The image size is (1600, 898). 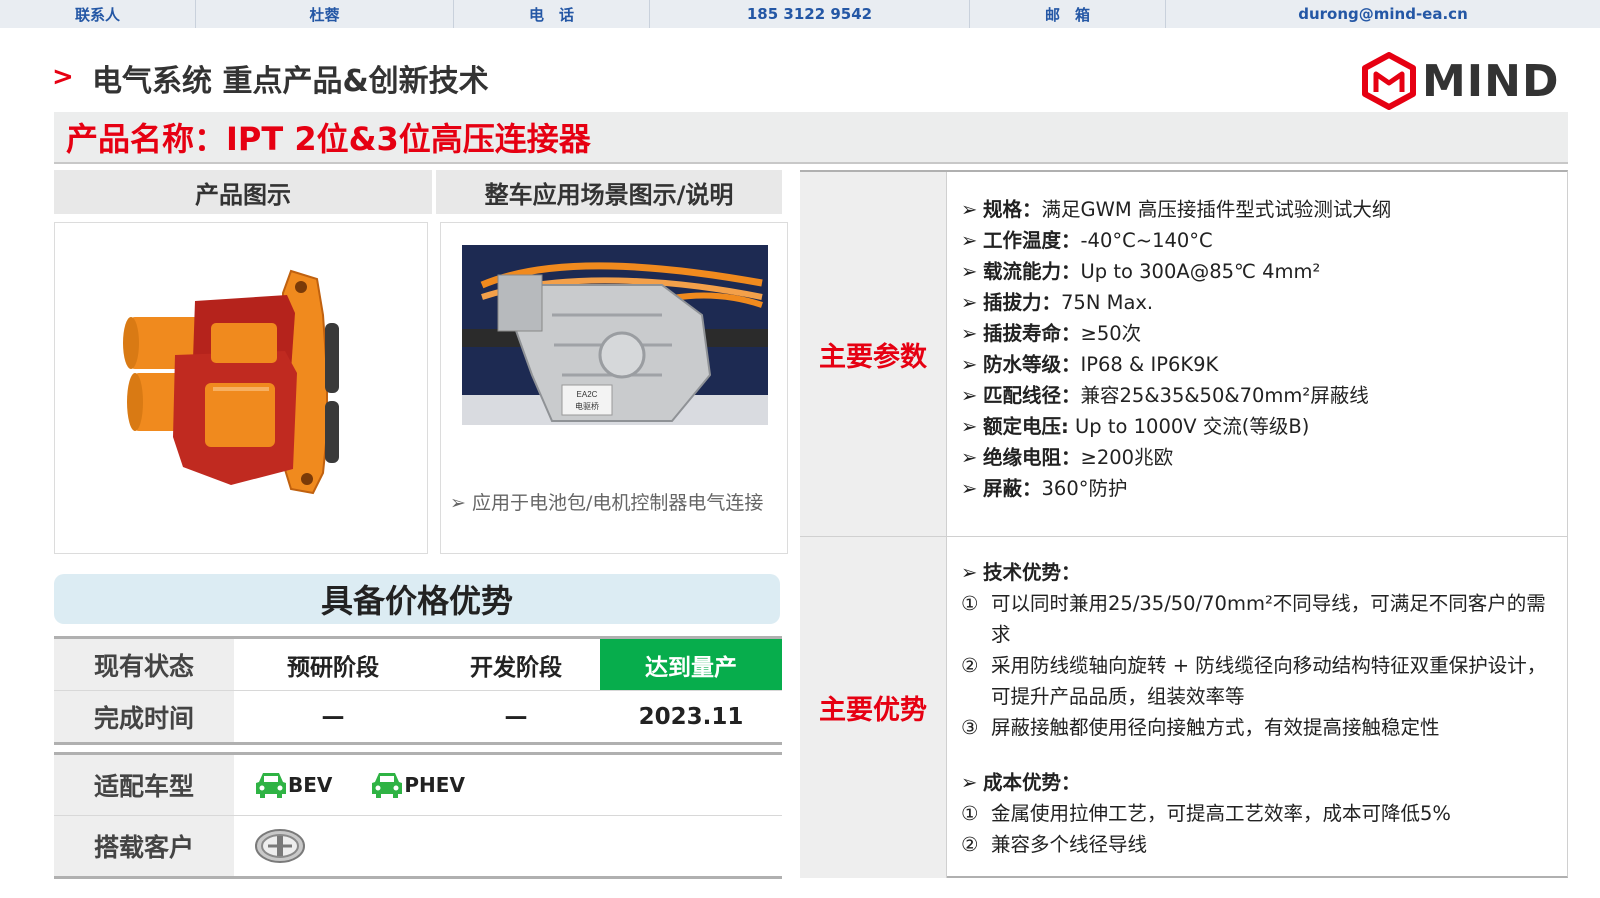 I want to click on cost-advantage-item: ② 兼容多个线径导线, so click(x=1054, y=844).